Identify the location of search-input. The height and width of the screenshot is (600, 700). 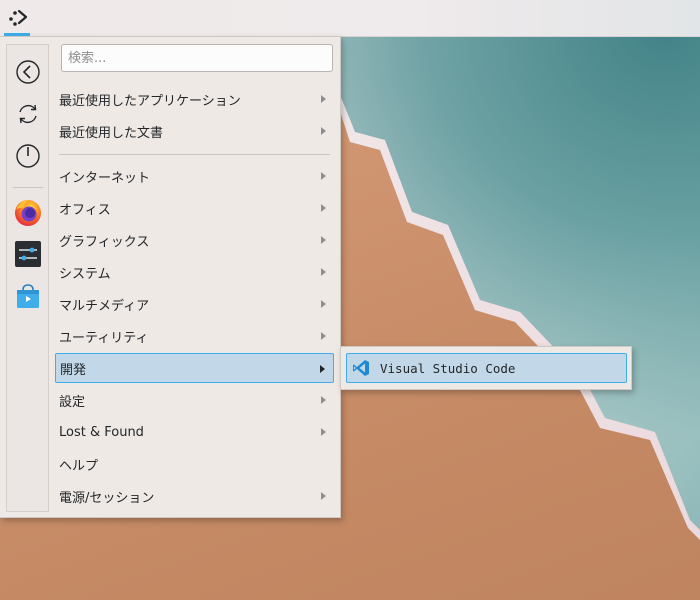
(197, 58).